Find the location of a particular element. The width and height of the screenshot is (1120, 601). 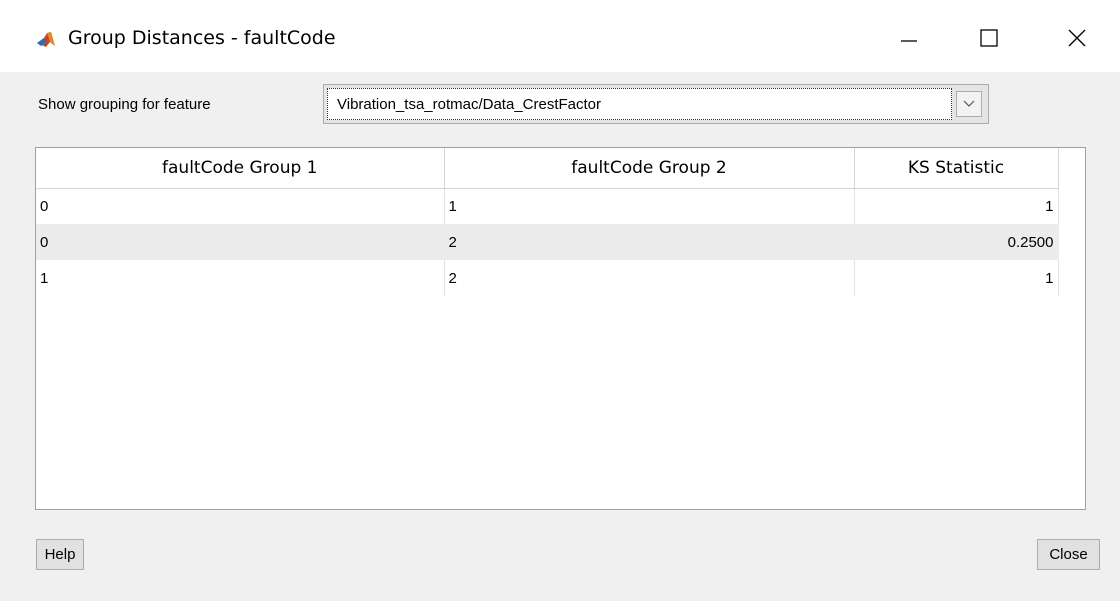

cell-ks-statistic: 0.2500 is located at coordinates (956, 242).